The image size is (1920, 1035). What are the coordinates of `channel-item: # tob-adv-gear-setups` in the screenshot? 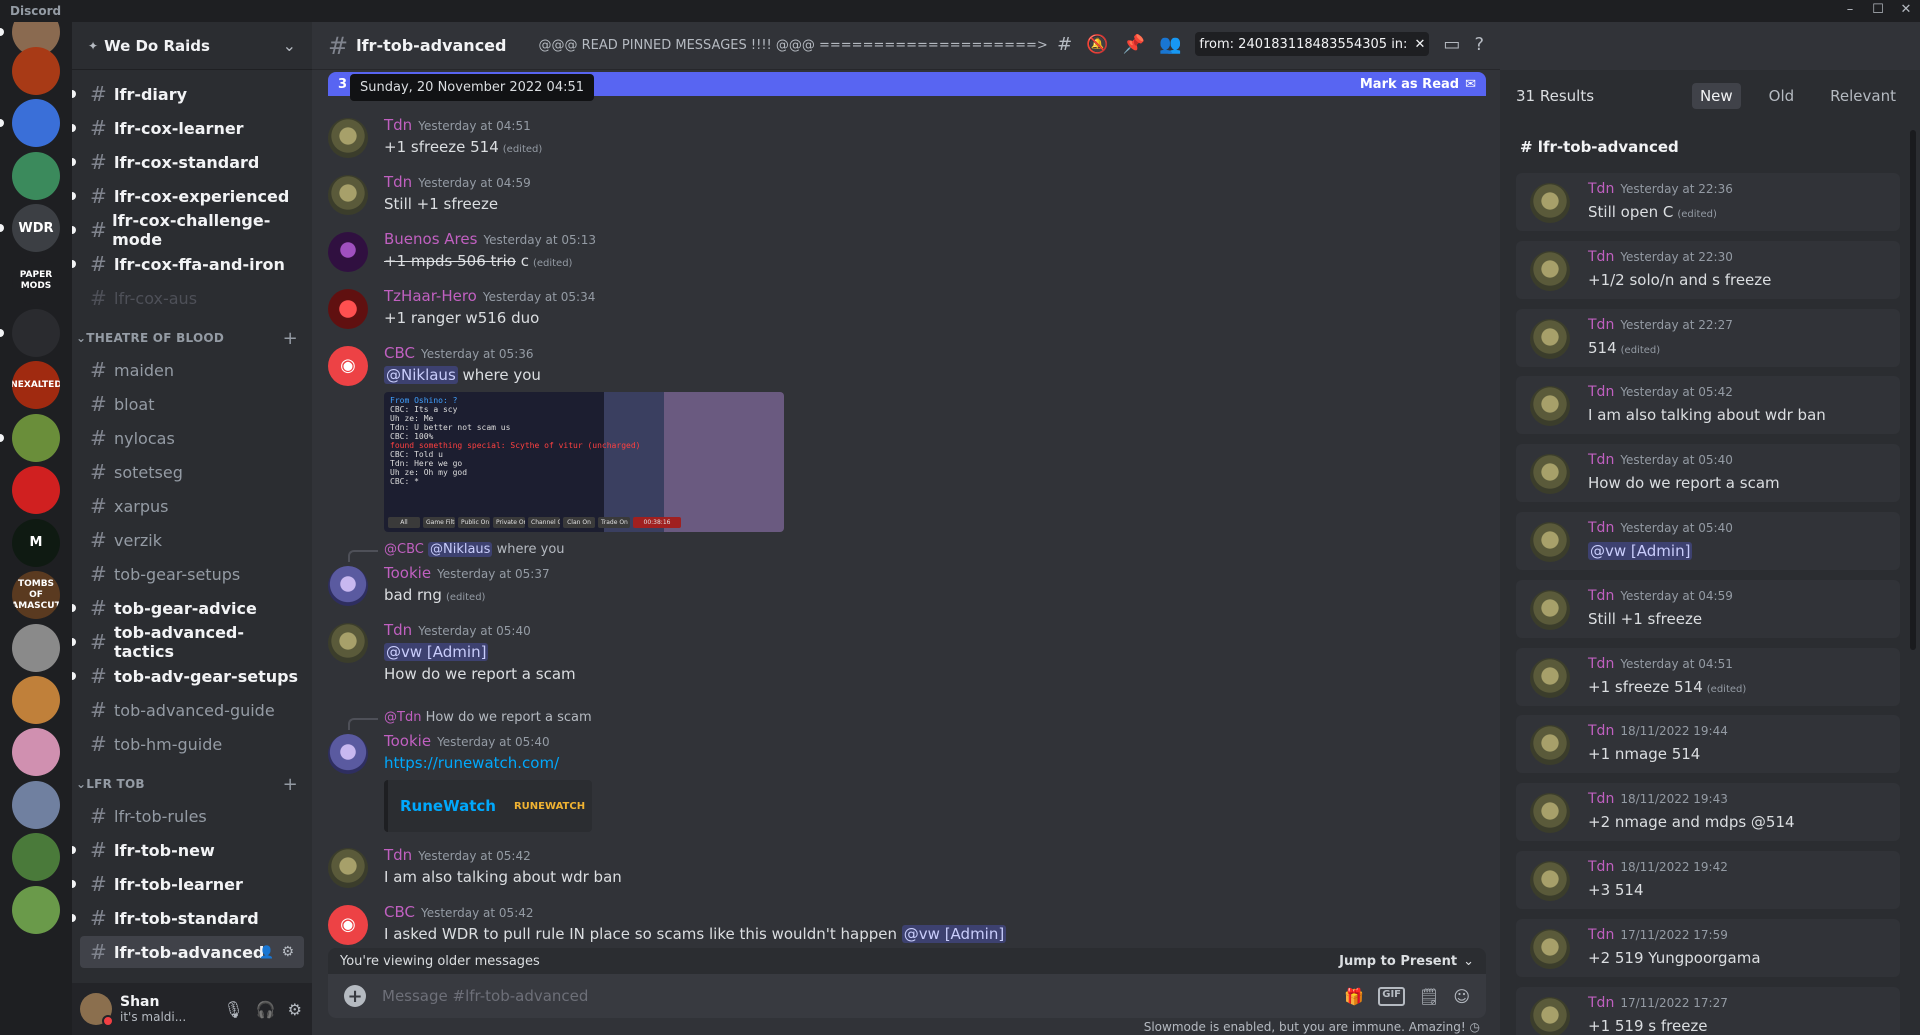 It's located at (188, 676).